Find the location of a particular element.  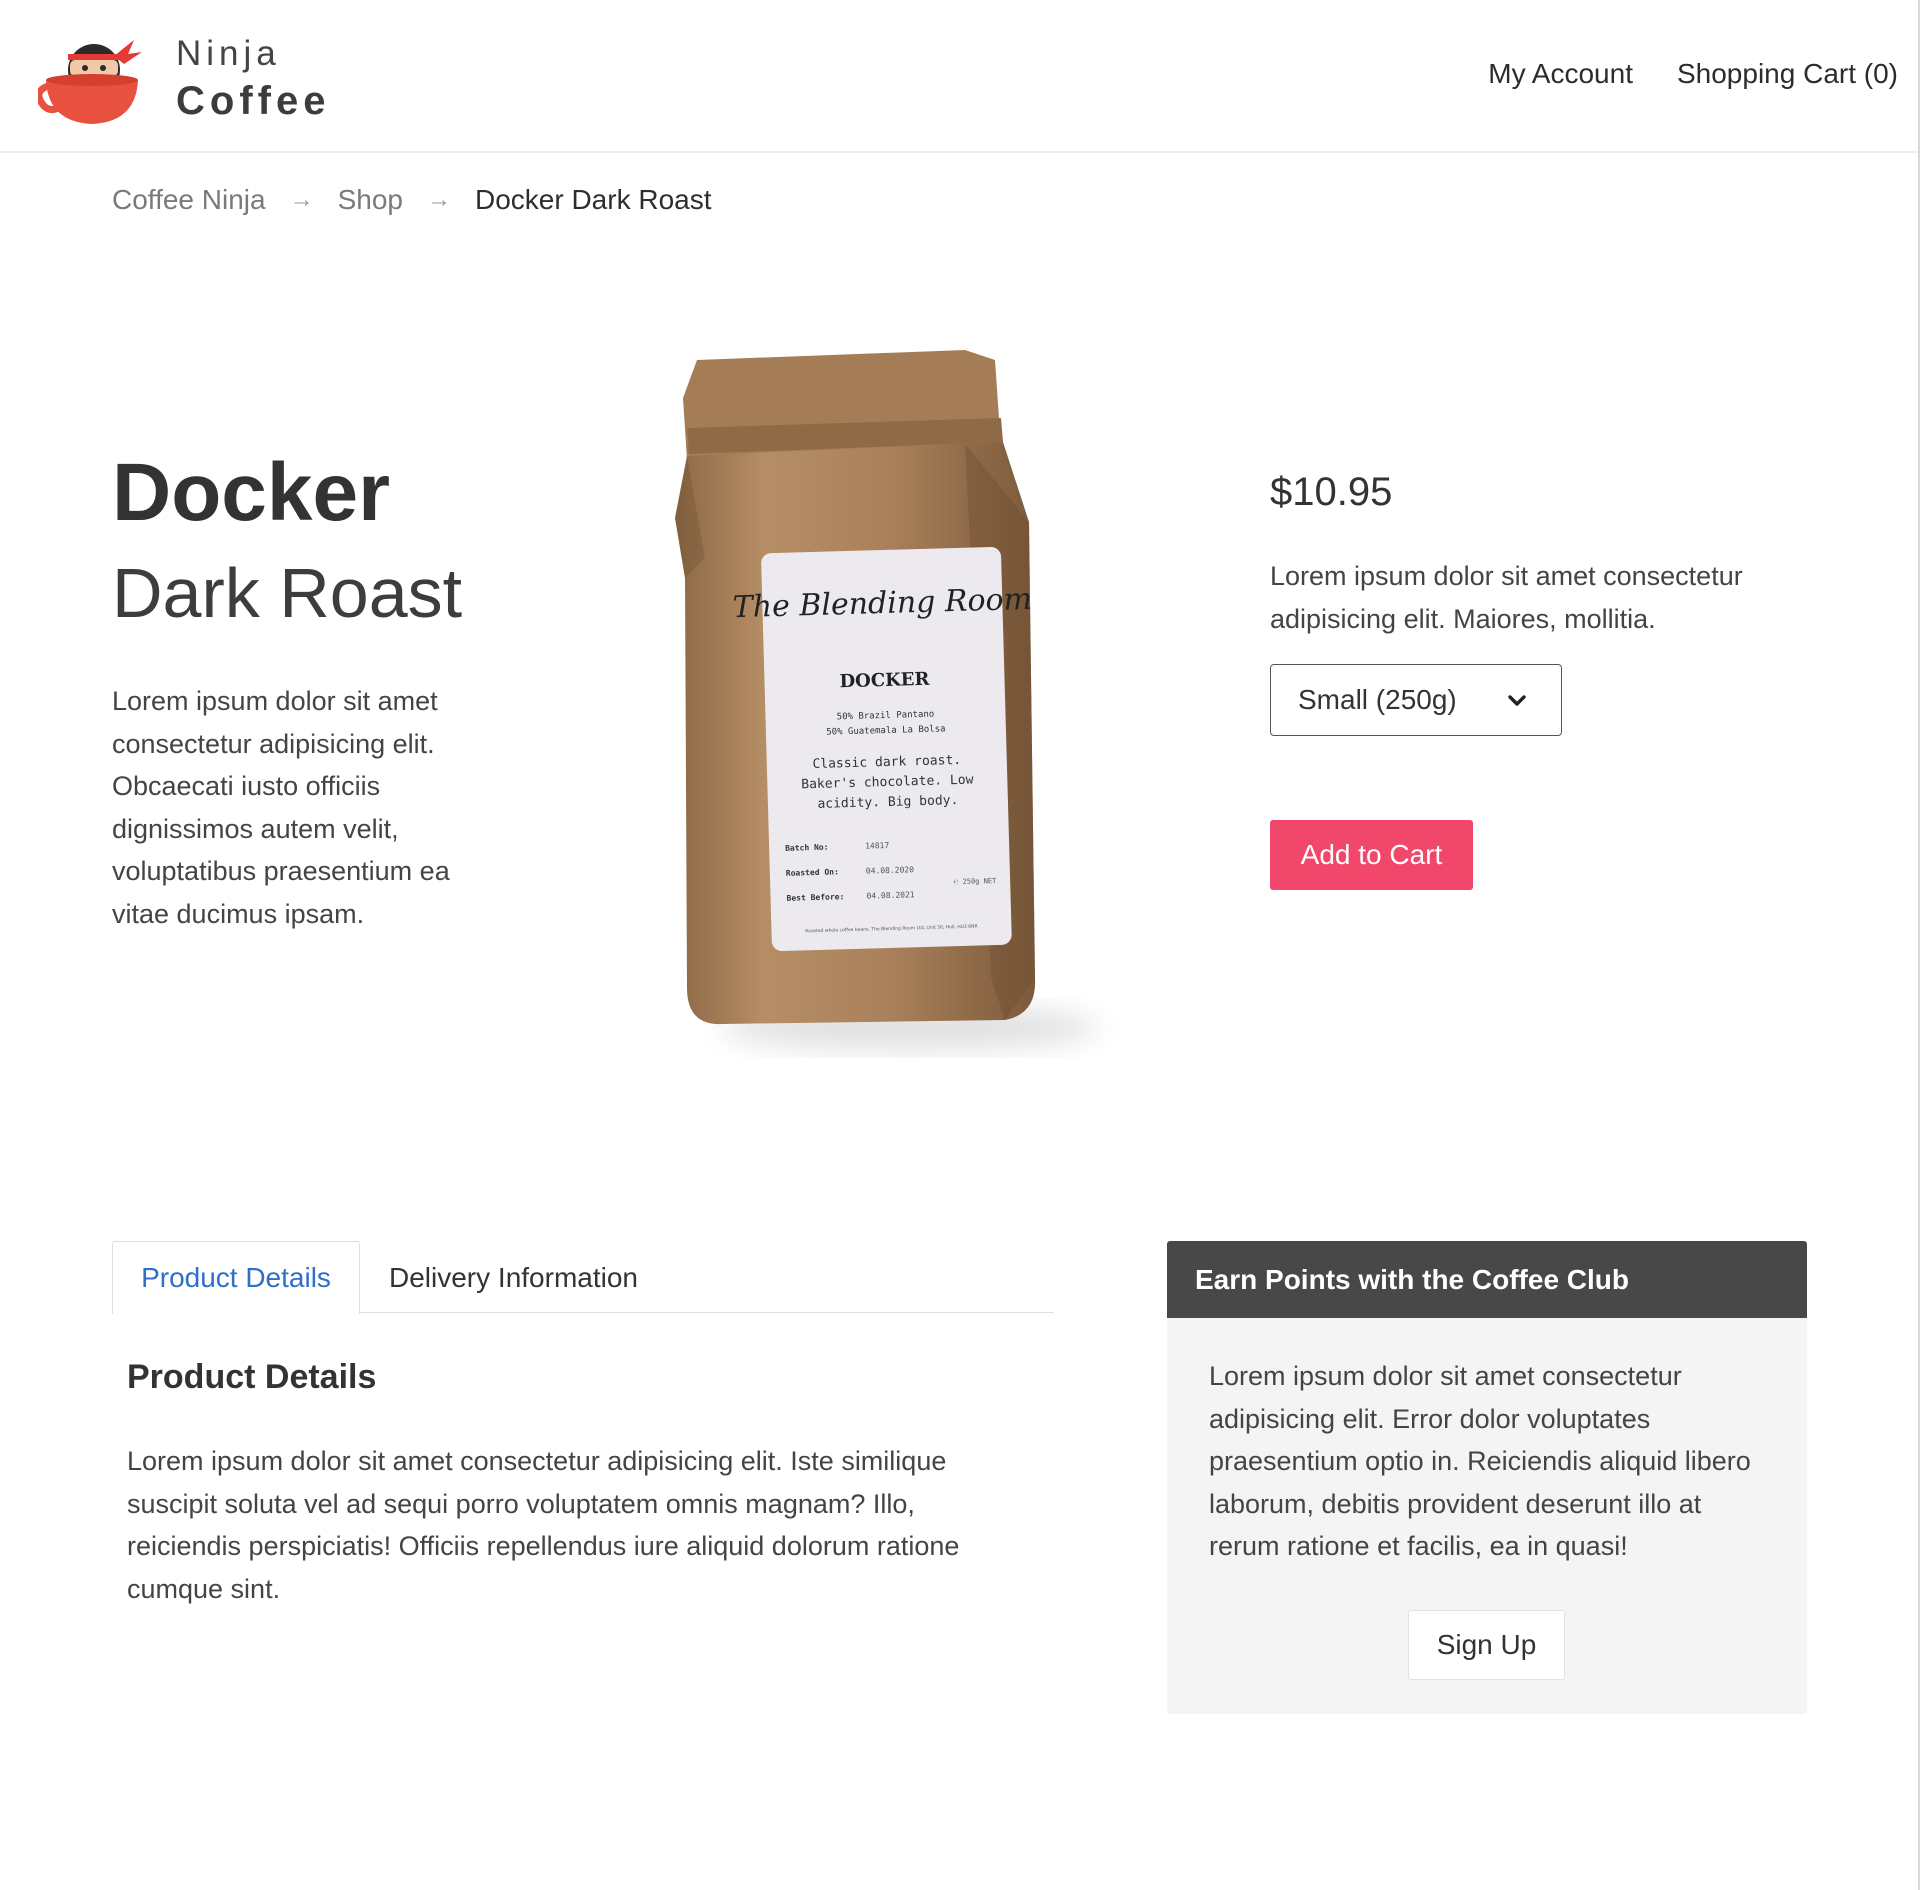

product-subtitle: Dark Roast is located at coordinates (287, 593).